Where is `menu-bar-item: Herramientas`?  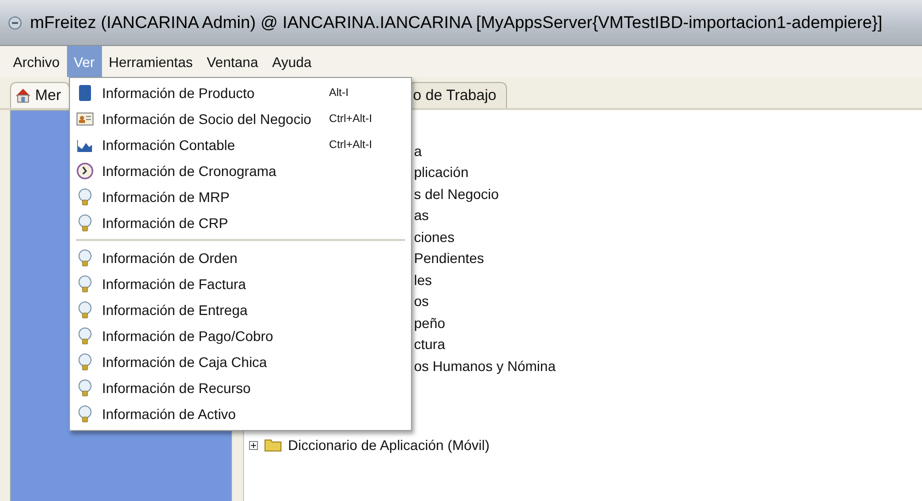 menu-bar-item: Herramientas is located at coordinates (151, 61).